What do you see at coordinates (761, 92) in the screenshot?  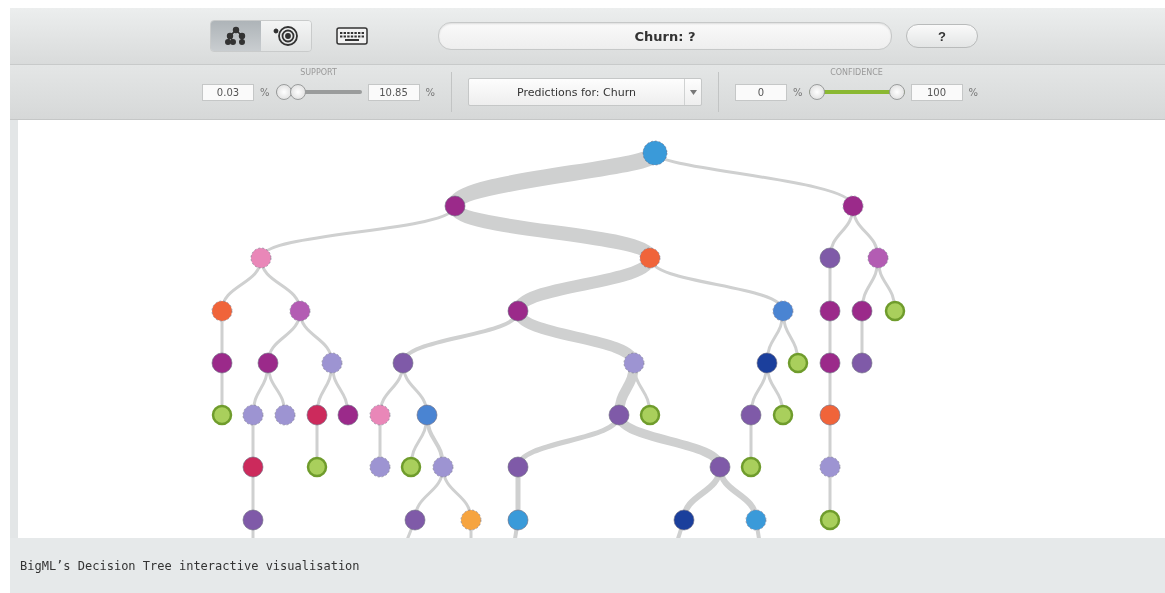 I see `minimum-field: 0` at bounding box center [761, 92].